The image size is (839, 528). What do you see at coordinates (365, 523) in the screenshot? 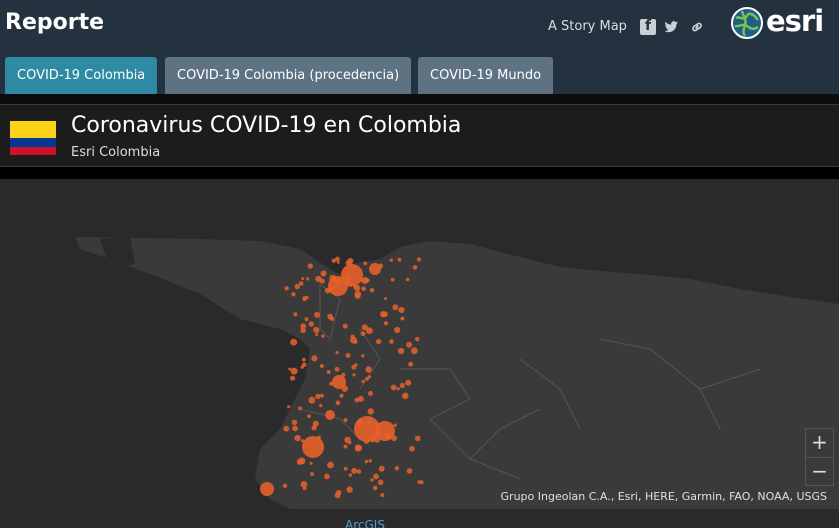
I see `footer-link: ArcGIS` at bounding box center [365, 523].